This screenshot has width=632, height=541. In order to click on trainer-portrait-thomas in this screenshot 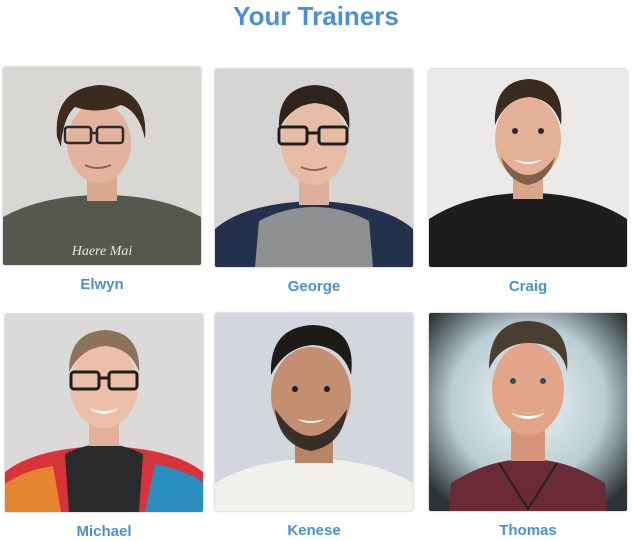, I will do `click(528, 412)`.